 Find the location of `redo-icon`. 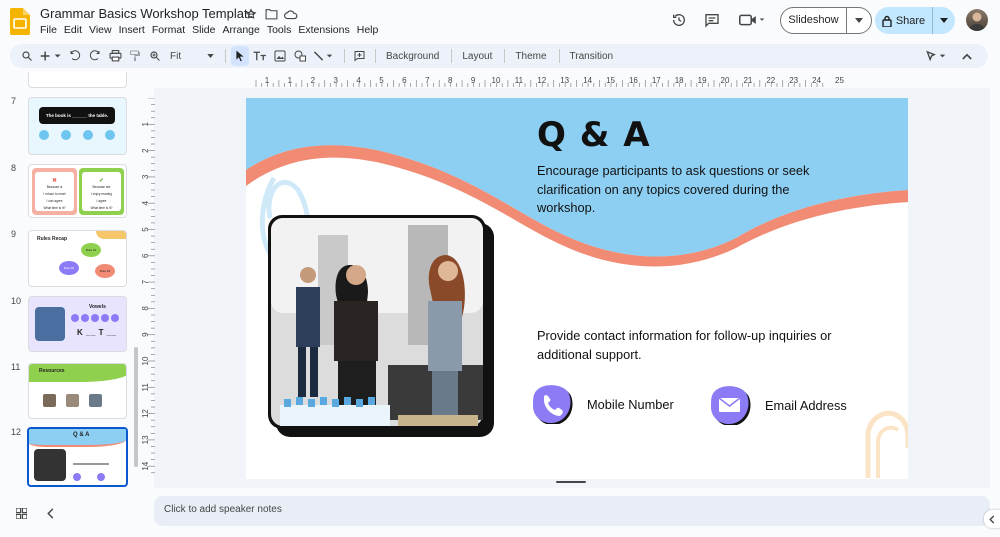

redo-icon is located at coordinates (95, 56).